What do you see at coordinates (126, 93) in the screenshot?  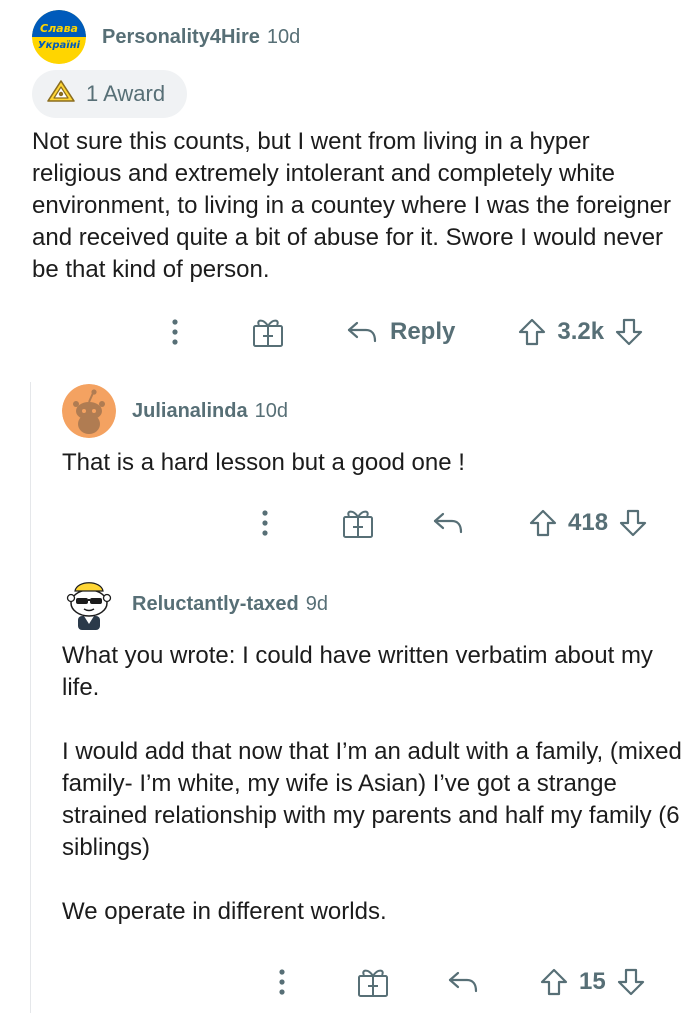 I see `award-label: 1 Award` at bounding box center [126, 93].